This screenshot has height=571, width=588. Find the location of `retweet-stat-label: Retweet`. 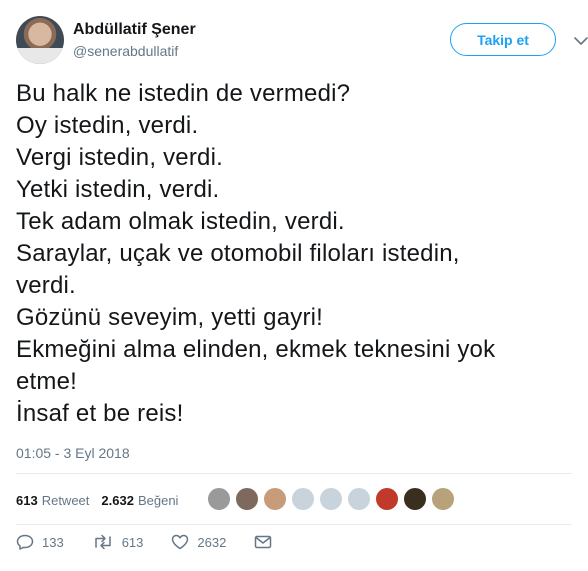

retweet-stat-label: Retweet is located at coordinates (65, 500).